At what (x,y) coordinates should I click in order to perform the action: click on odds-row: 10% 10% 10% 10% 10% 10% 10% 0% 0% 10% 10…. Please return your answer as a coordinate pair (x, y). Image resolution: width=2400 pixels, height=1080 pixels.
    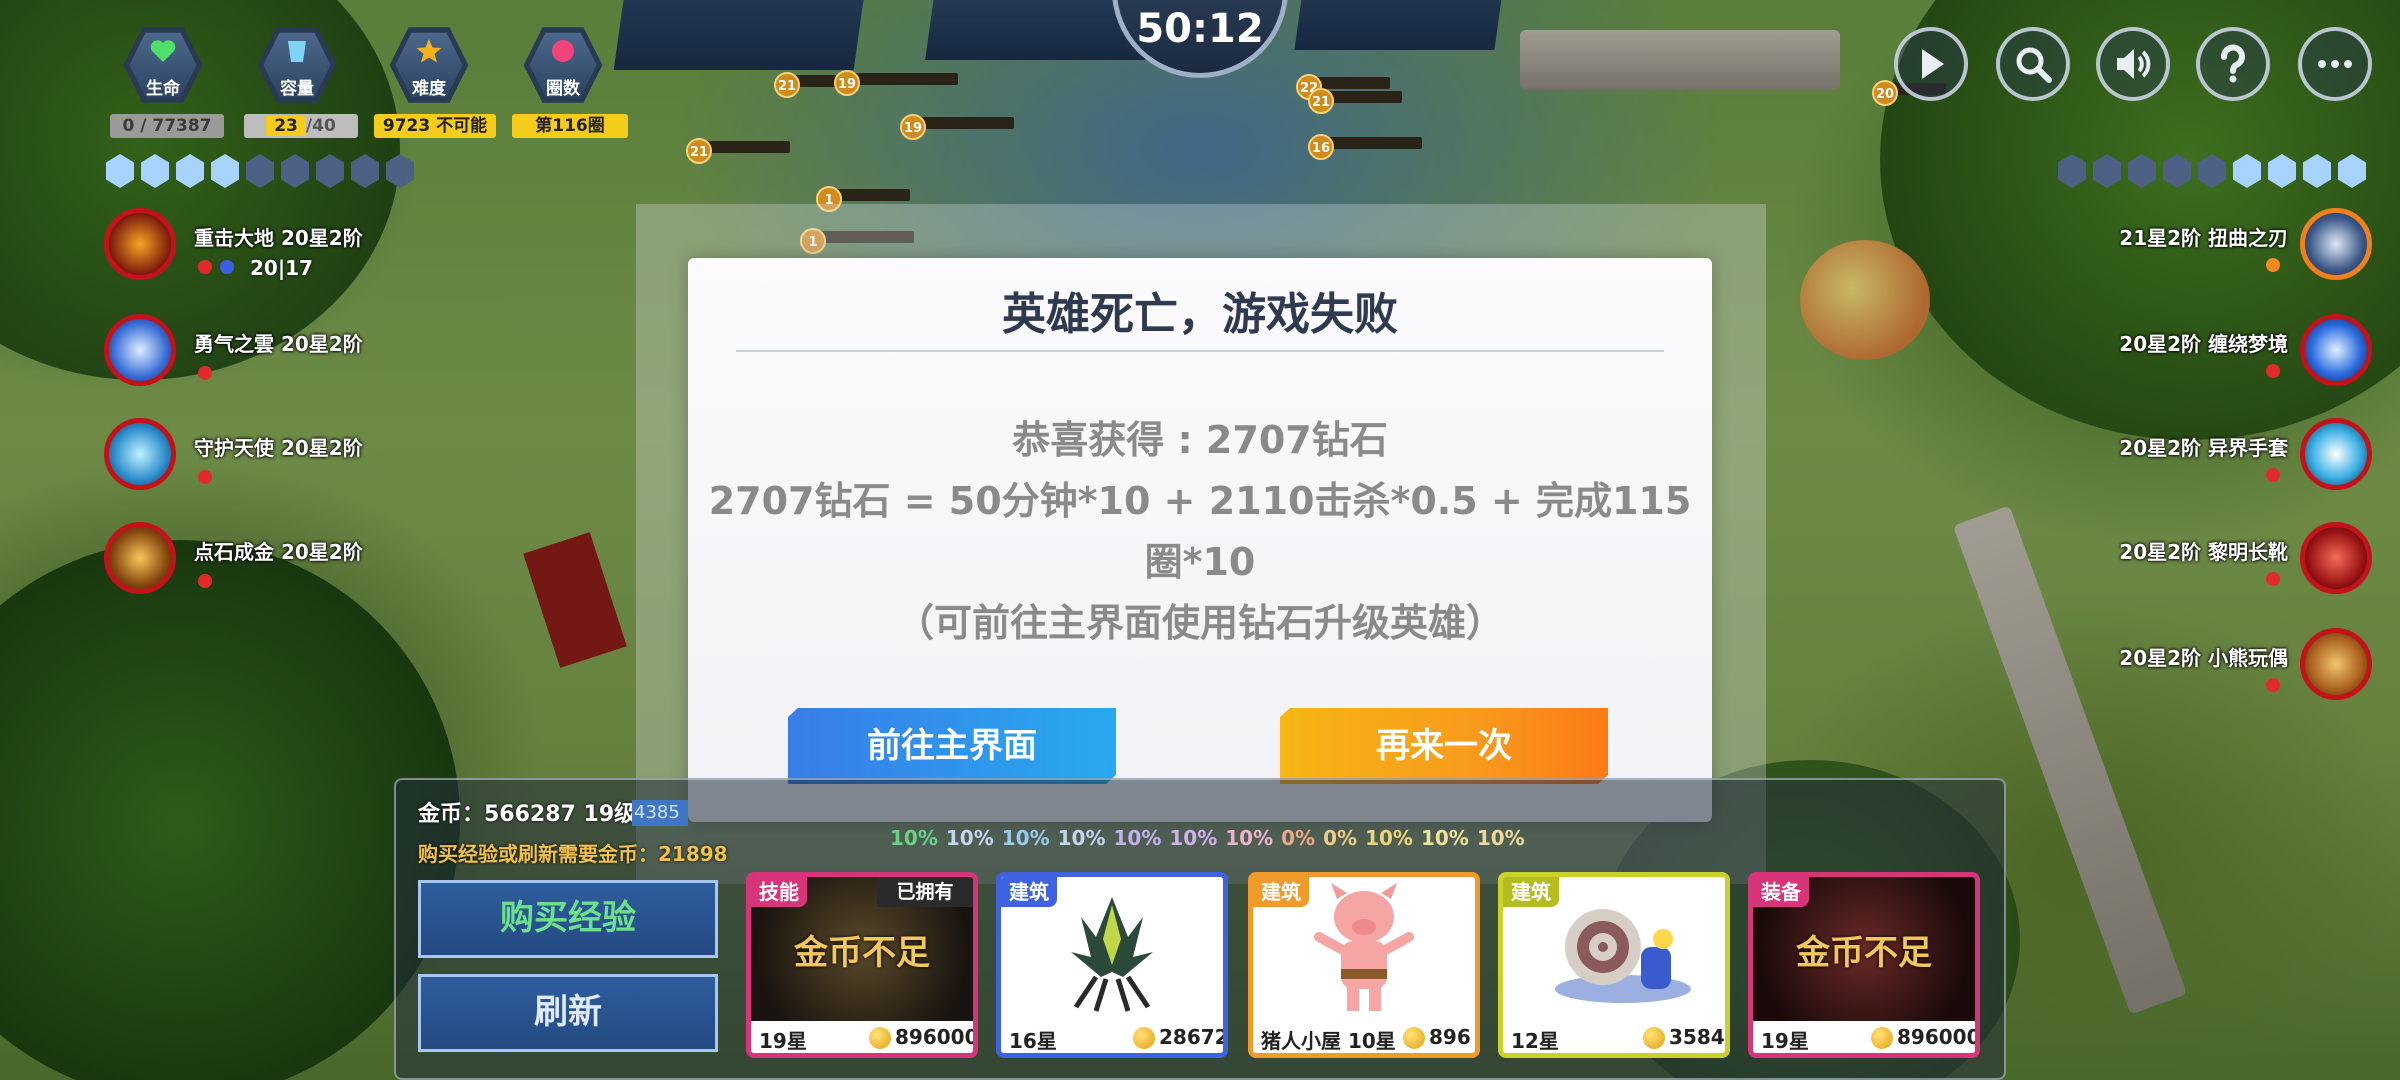
    Looking at the image, I should click on (1207, 838).